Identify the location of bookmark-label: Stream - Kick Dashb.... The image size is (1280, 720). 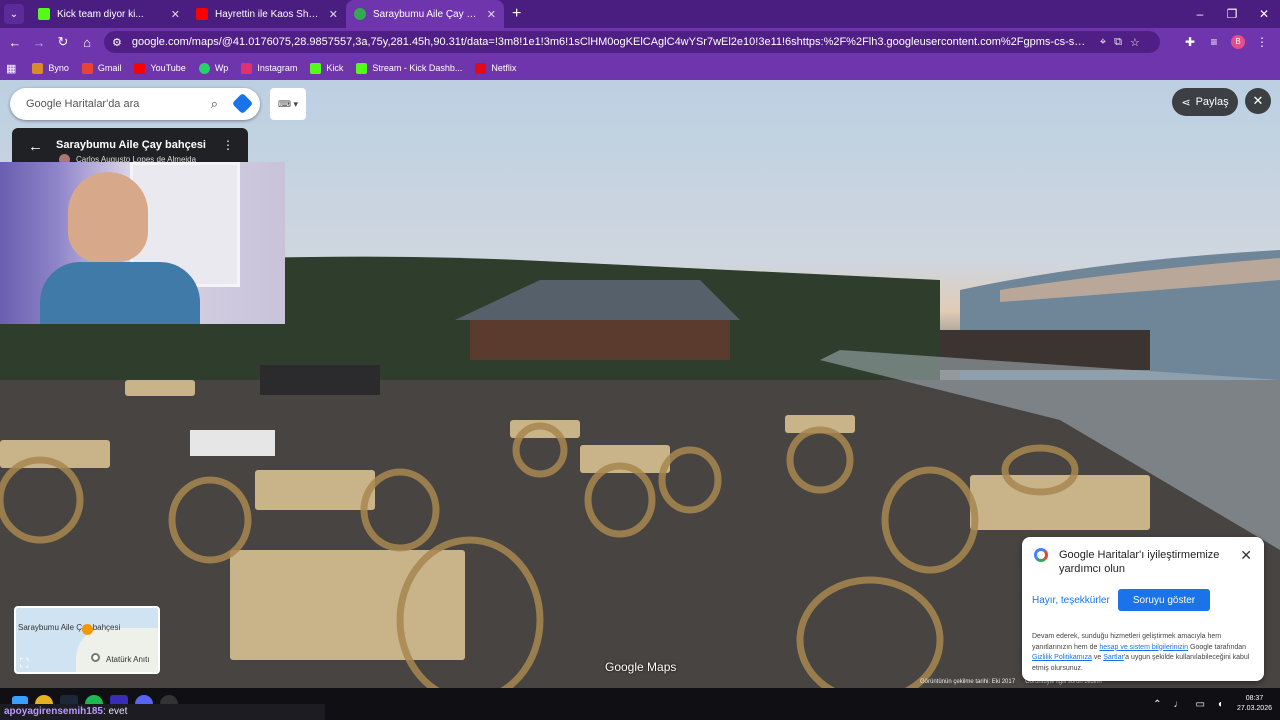
(417, 68).